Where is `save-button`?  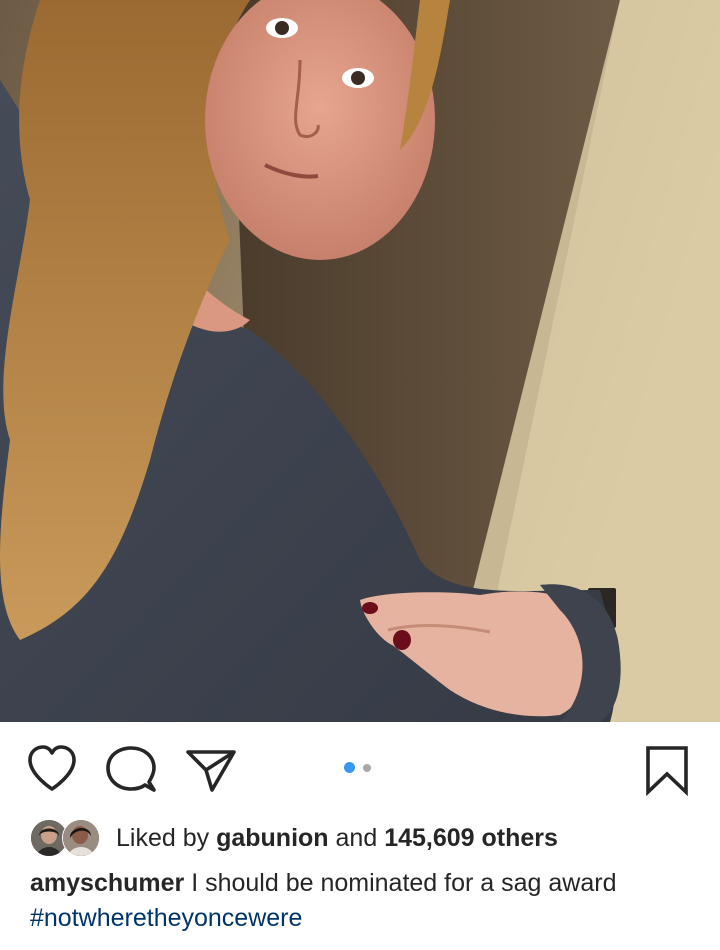
save-button is located at coordinates (667, 770).